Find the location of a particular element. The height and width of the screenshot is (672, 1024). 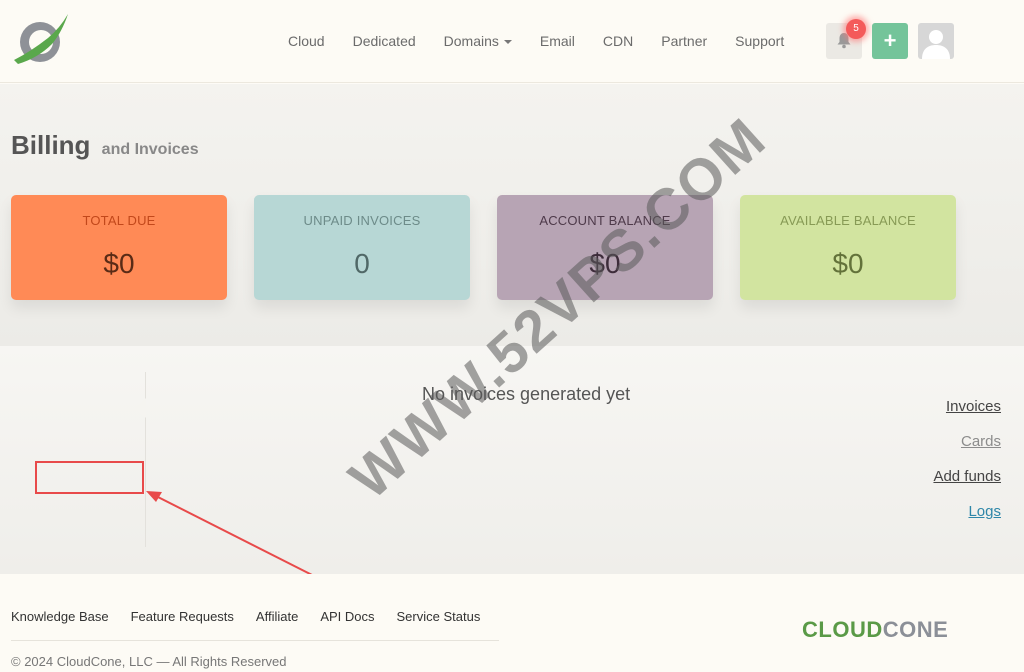

total-due-card: TOTAL DUE $0 is located at coordinates (119, 247).